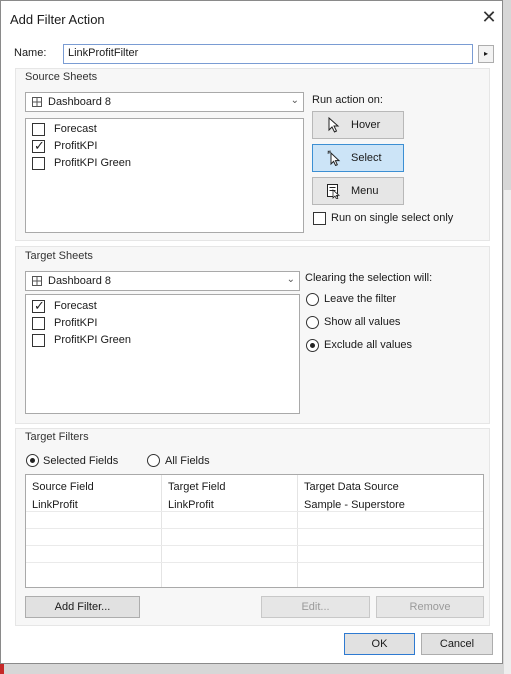  What do you see at coordinates (61, 77) in the screenshot?
I see `source-sheets-label: Source Sheets` at bounding box center [61, 77].